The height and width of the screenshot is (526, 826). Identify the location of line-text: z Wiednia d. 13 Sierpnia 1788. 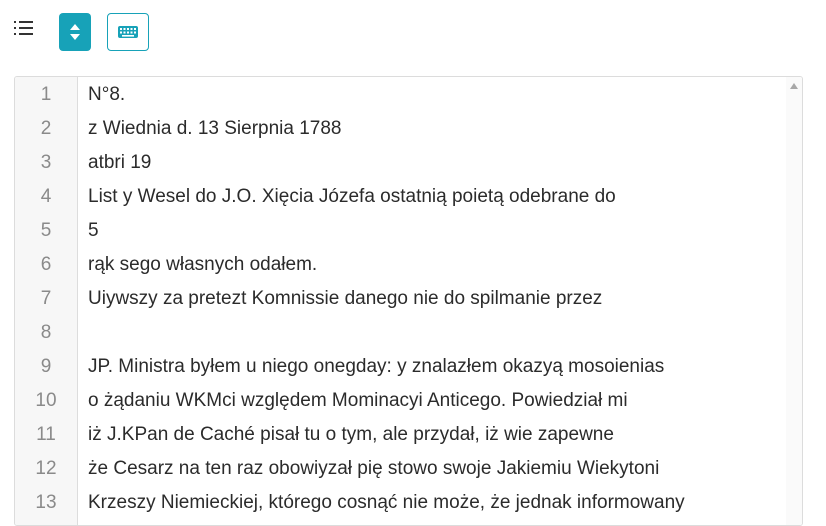
(215, 129).